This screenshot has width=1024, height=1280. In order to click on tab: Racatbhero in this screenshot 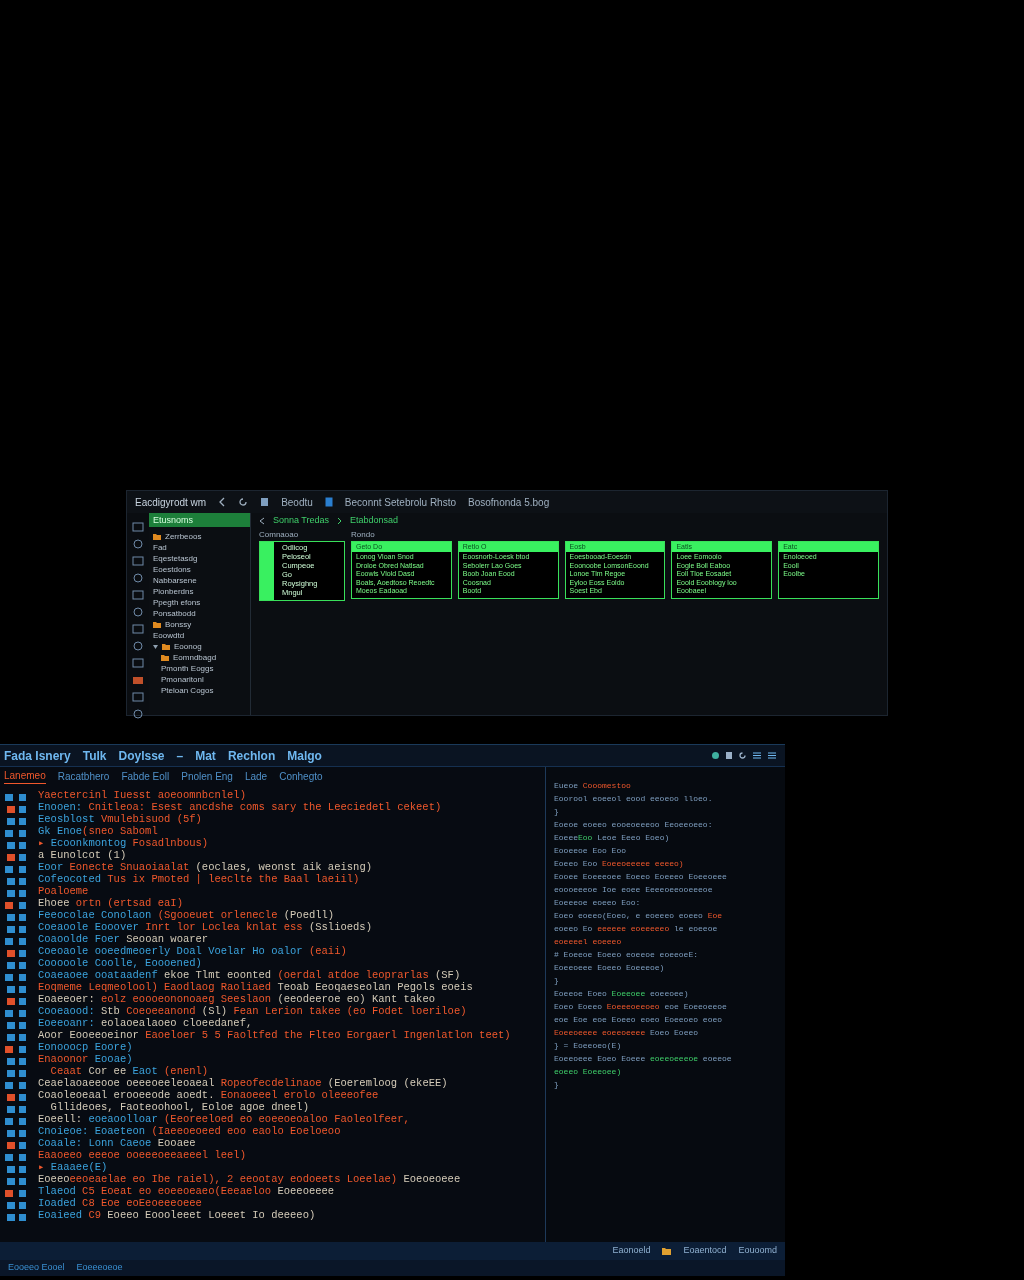, I will do `click(83, 776)`.